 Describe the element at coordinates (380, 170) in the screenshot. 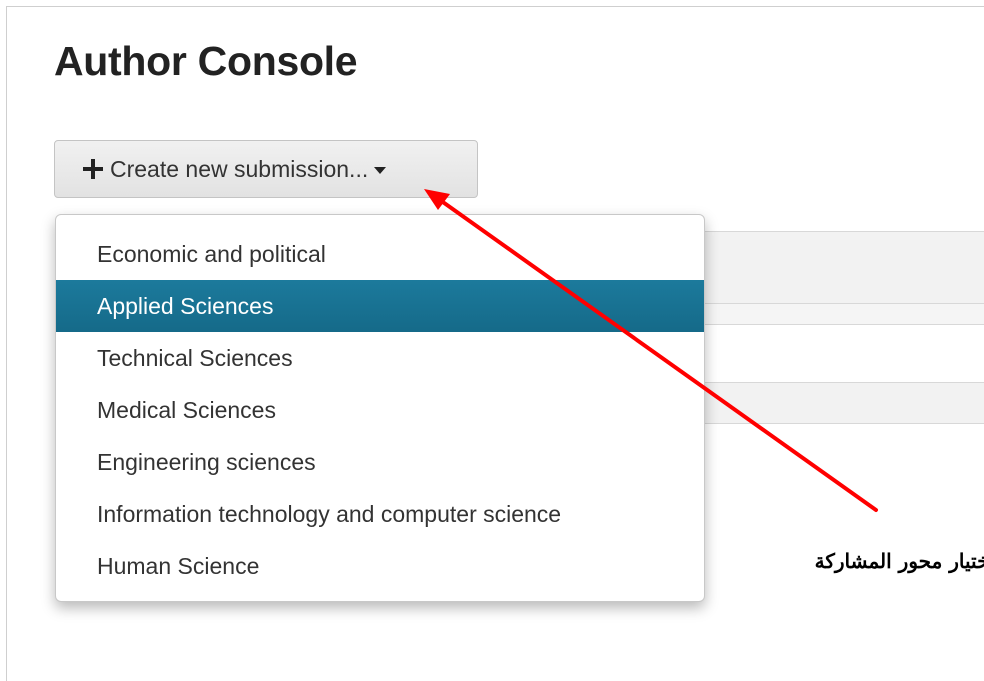

I see `caret-down-icon` at that location.